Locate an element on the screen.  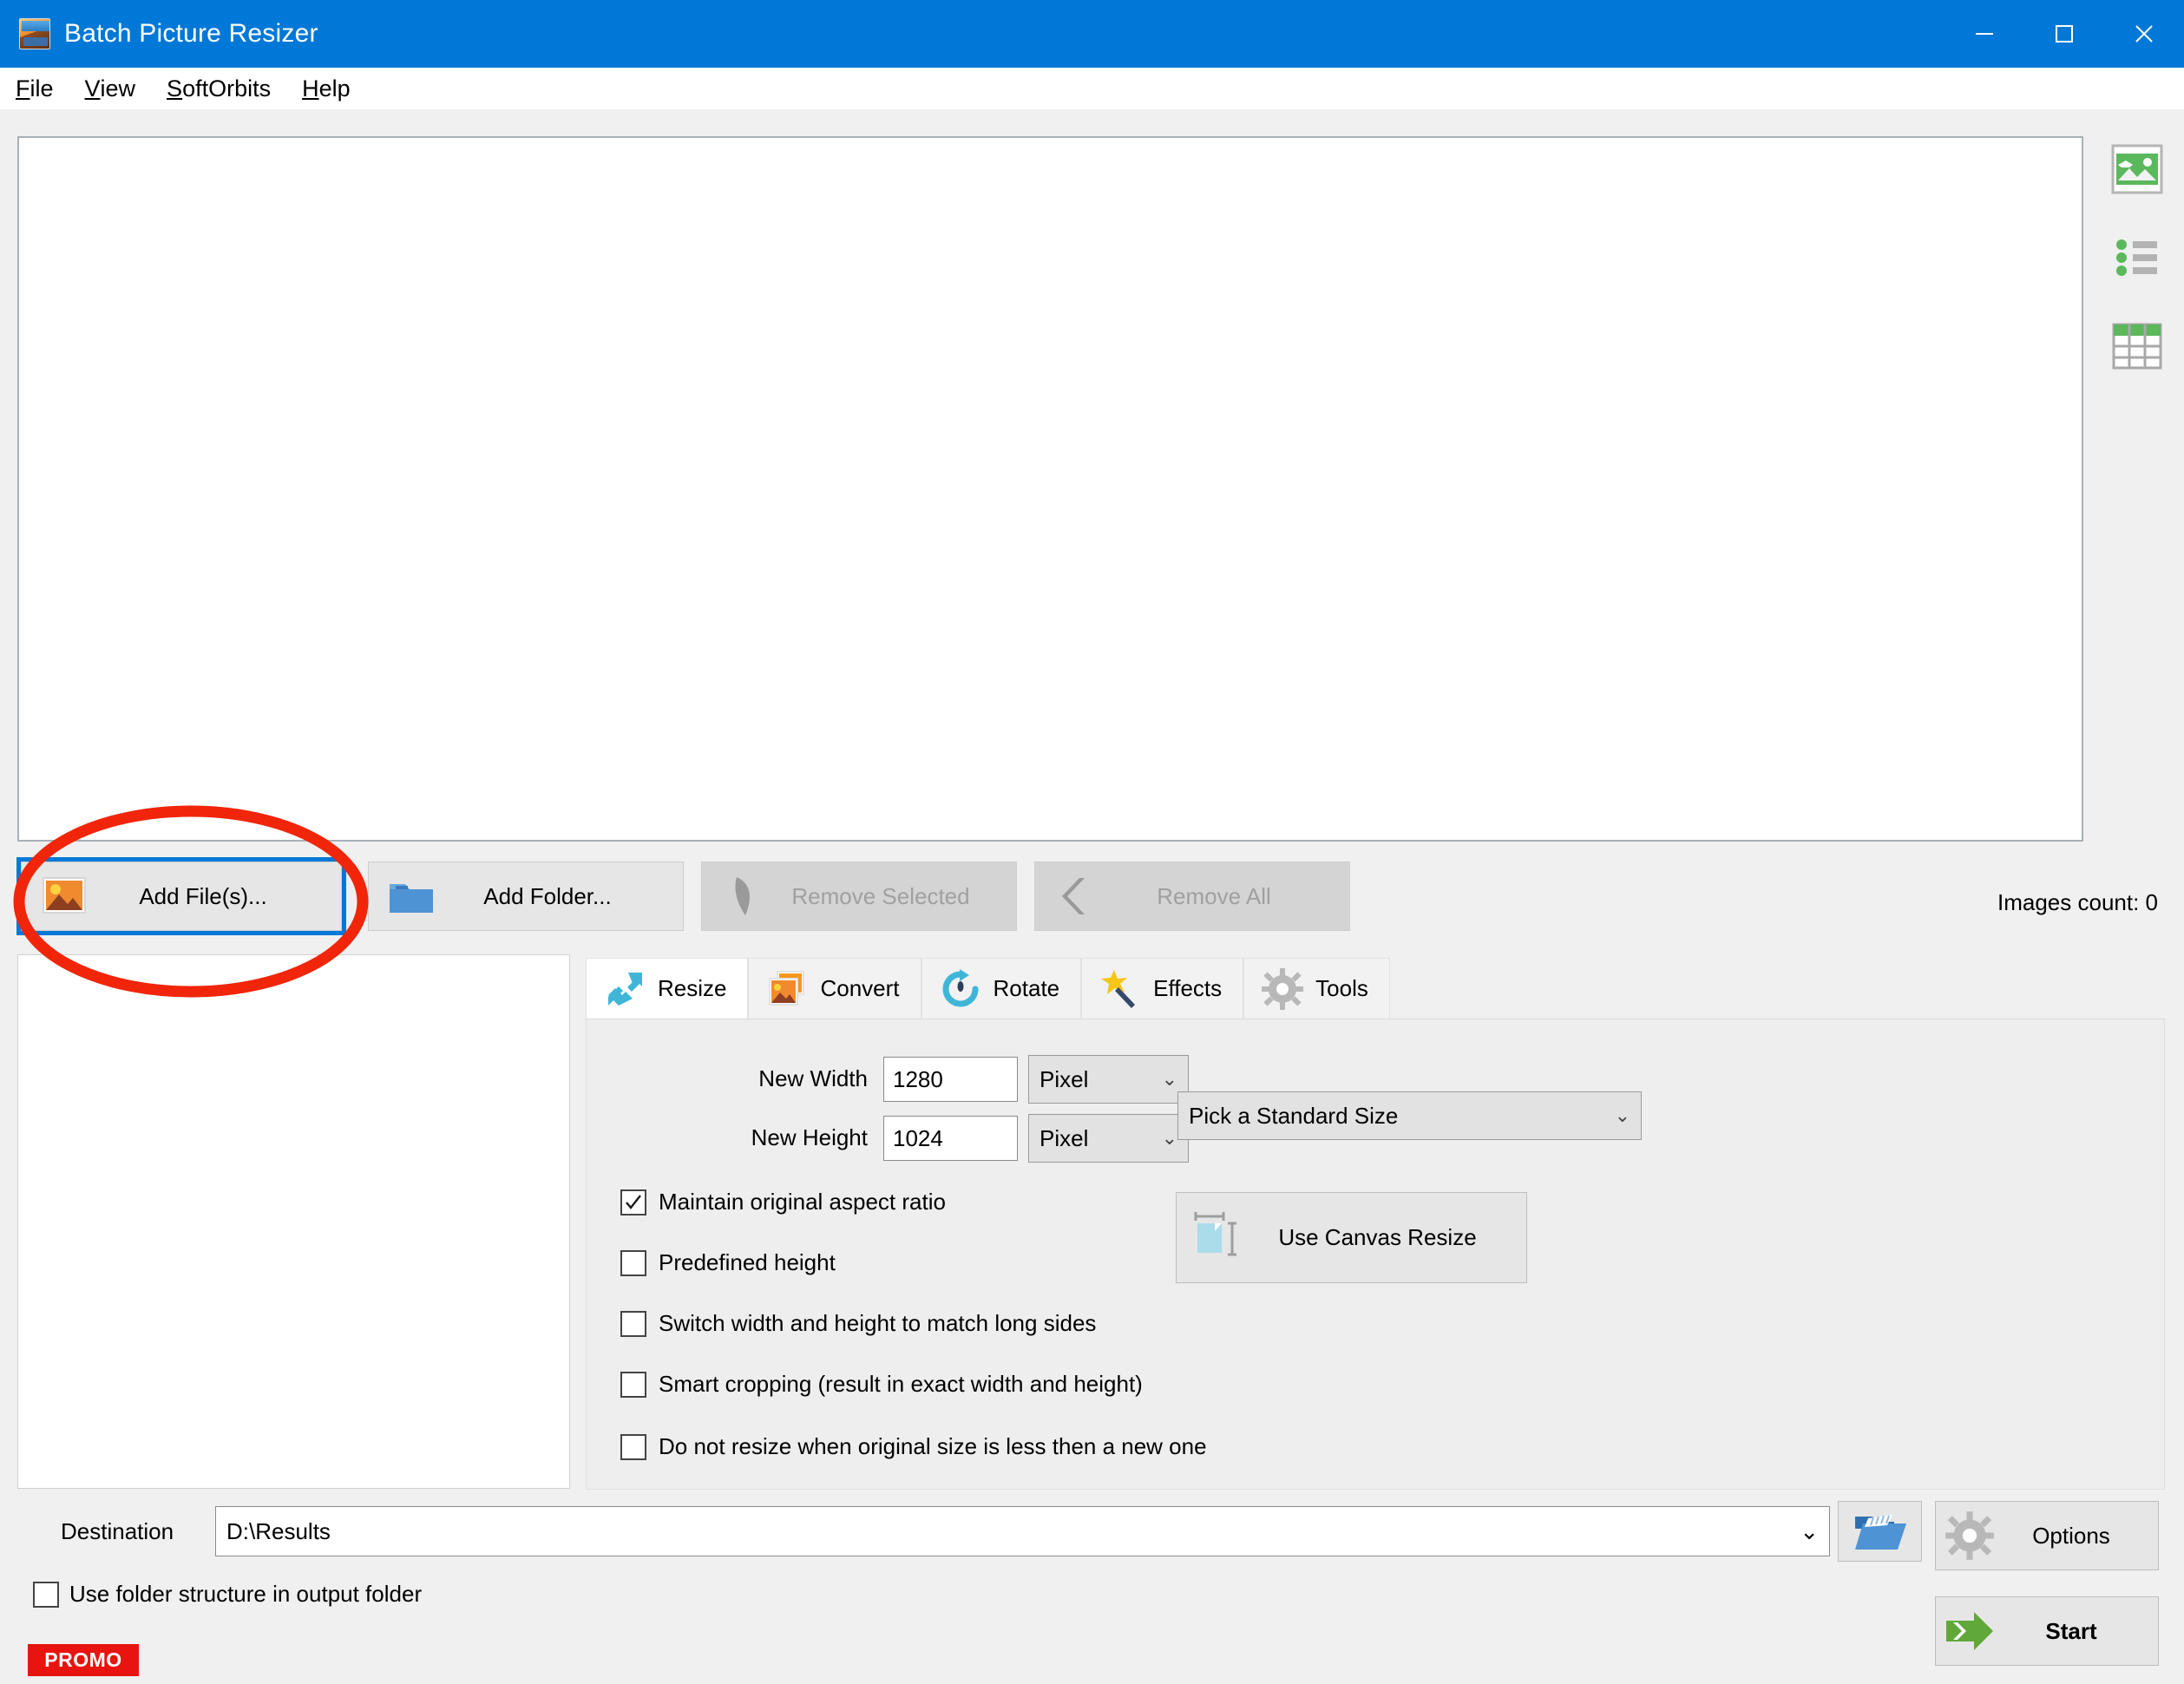
checkbox-maintain-aspect-ratio: Maintain original aspect ratio is located at coordinates (783, 1202).